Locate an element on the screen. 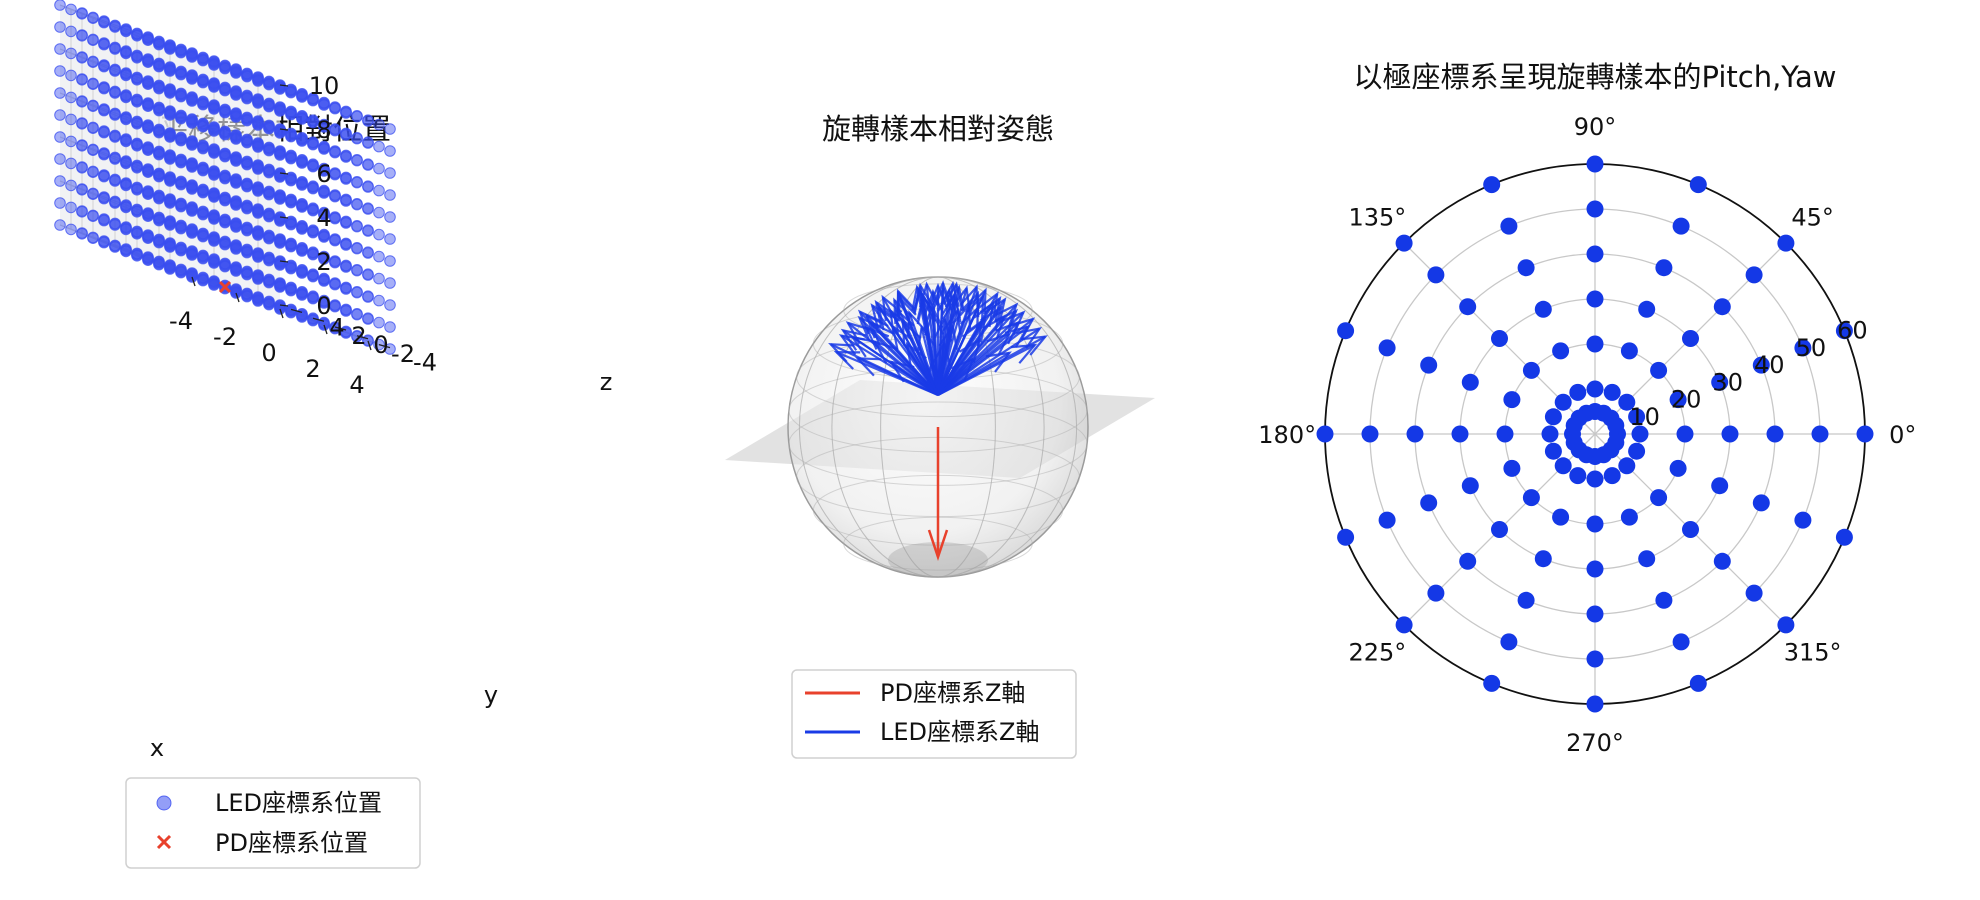 The image size is (1980, 900). y-tick-label: 4 is located at coordinates (336, 327).